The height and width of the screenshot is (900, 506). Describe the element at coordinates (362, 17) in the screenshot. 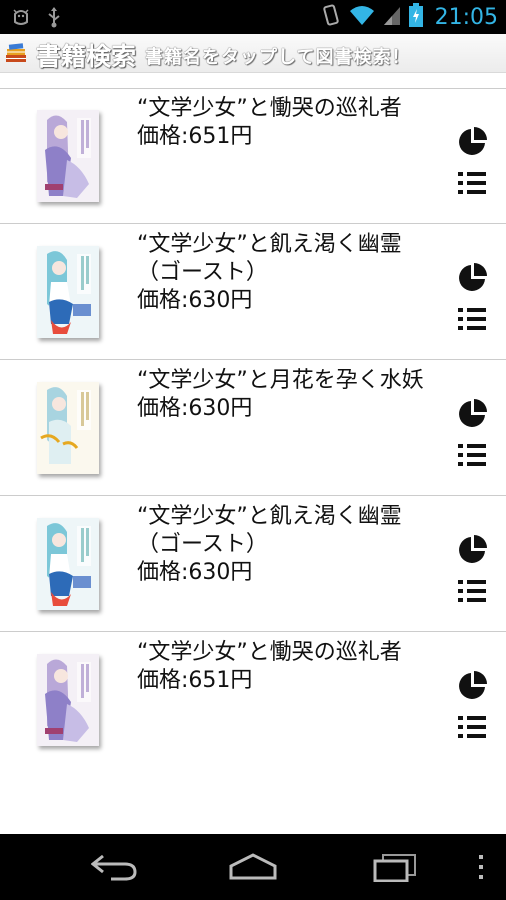

I see `wifi-icon` at that location.